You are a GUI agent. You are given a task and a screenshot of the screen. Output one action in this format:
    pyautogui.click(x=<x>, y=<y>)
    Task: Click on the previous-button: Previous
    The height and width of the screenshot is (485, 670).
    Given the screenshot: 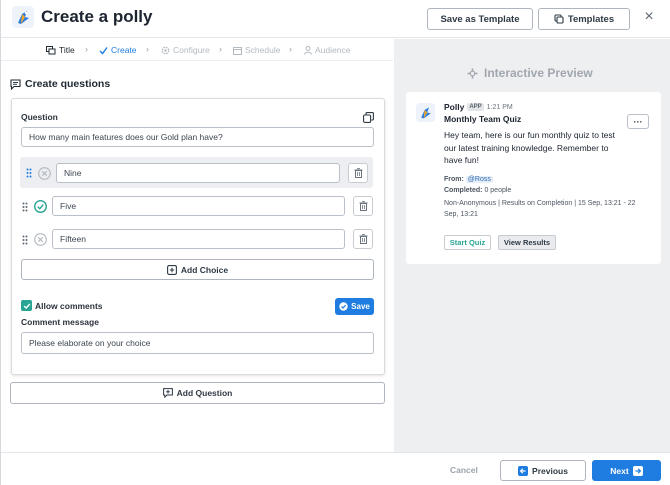 What is the action you would take?
    pyautogui.click(x=543, y=470)
    